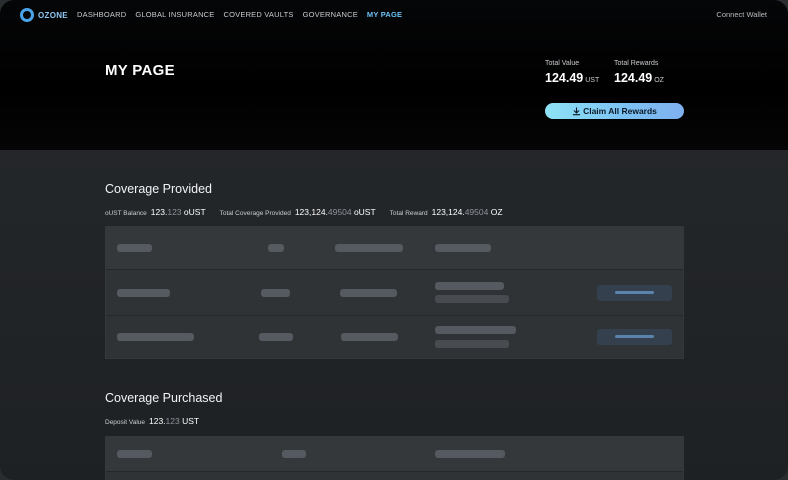 The width and height of the screenshot is (788, 480). What do you see at coordinates (126, 213) in the screenshot?
I see `oust-balance-label: oUST Balance` at bounding box center [126, 213].